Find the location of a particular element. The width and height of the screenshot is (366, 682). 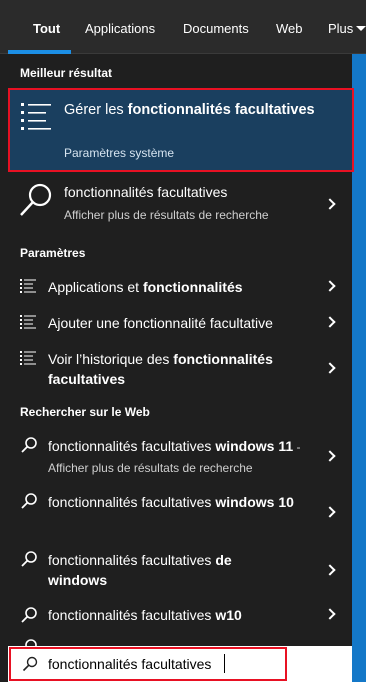

search-input is located at coordinates (163, 664).